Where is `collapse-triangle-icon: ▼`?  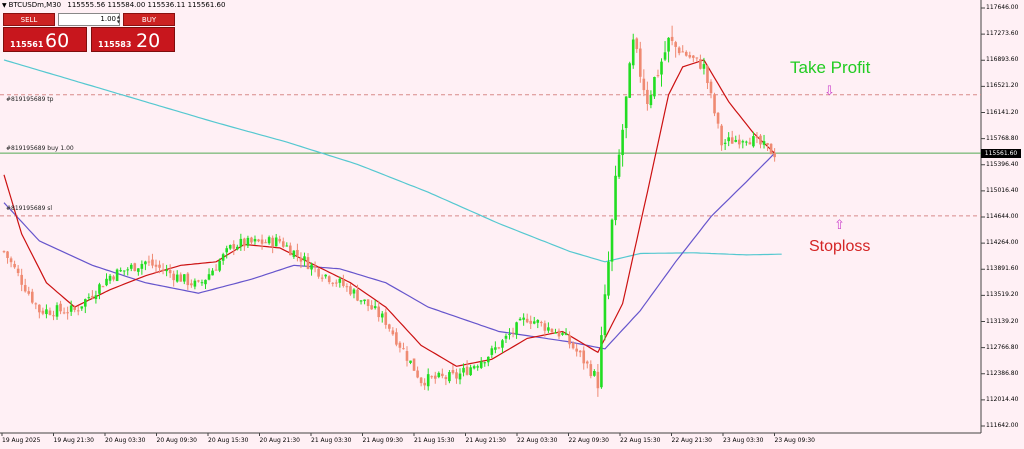
collapse-triangle-icon: ▼ is located at coordinates (4, 5).